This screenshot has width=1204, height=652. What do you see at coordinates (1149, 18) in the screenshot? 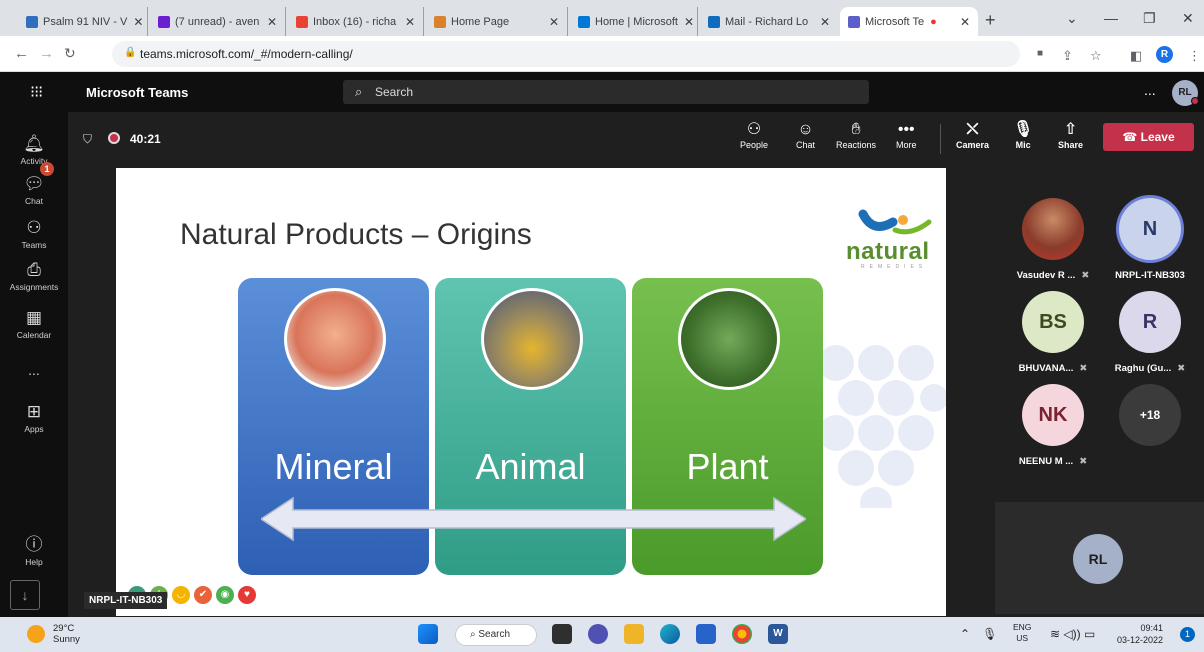
I see `restore-icon: ❐` at bounding box center [1149, 18].